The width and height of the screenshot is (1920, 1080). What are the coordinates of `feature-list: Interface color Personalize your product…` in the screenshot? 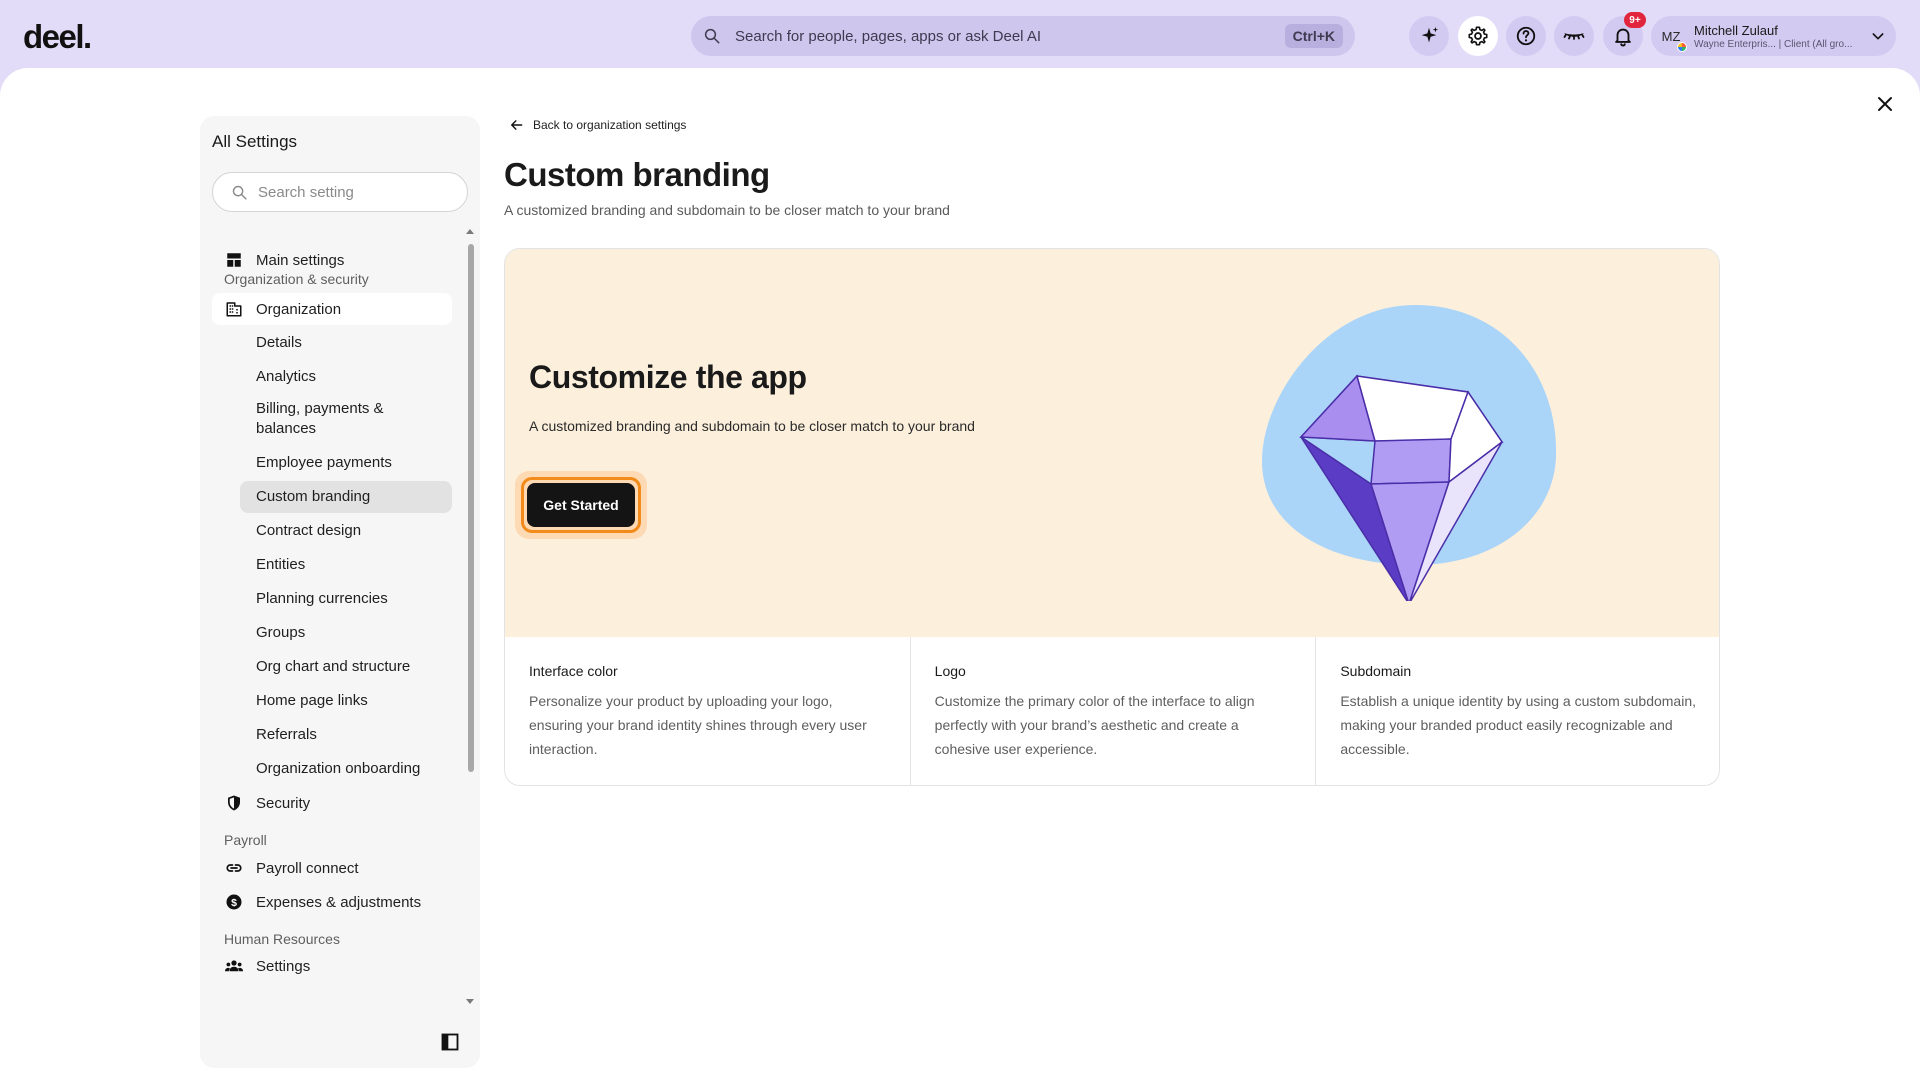 It's located at (1112, 711).